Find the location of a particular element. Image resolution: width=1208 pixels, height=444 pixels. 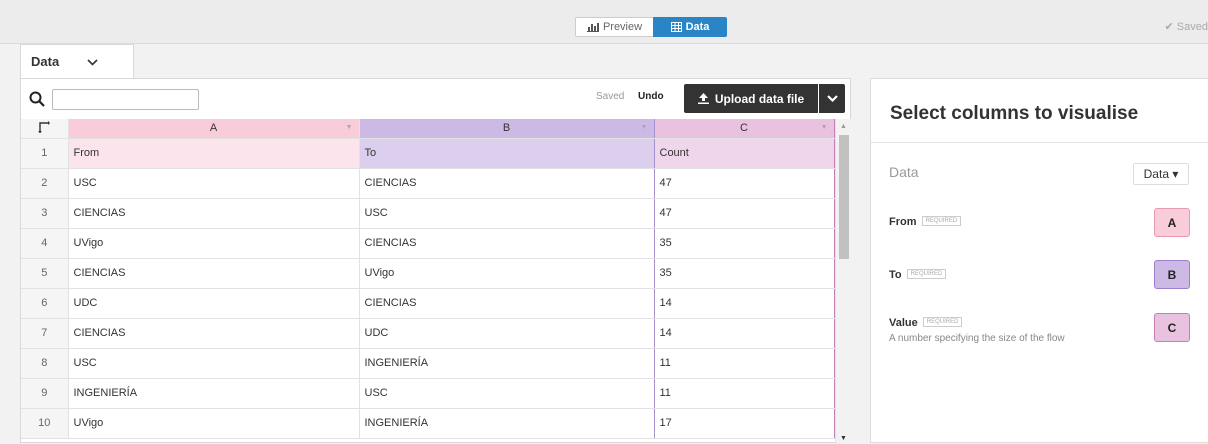

binding-name: From is located at coordinates (903, 222).